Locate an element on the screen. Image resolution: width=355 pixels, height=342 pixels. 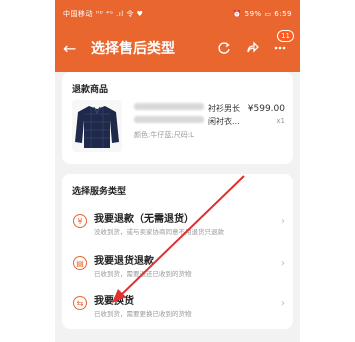
service-refund-only: ¥ 我要退款（无需退货） 没收到货，或与卖家协商同意不用退货只退款 › is located at coordinates (177, 224).